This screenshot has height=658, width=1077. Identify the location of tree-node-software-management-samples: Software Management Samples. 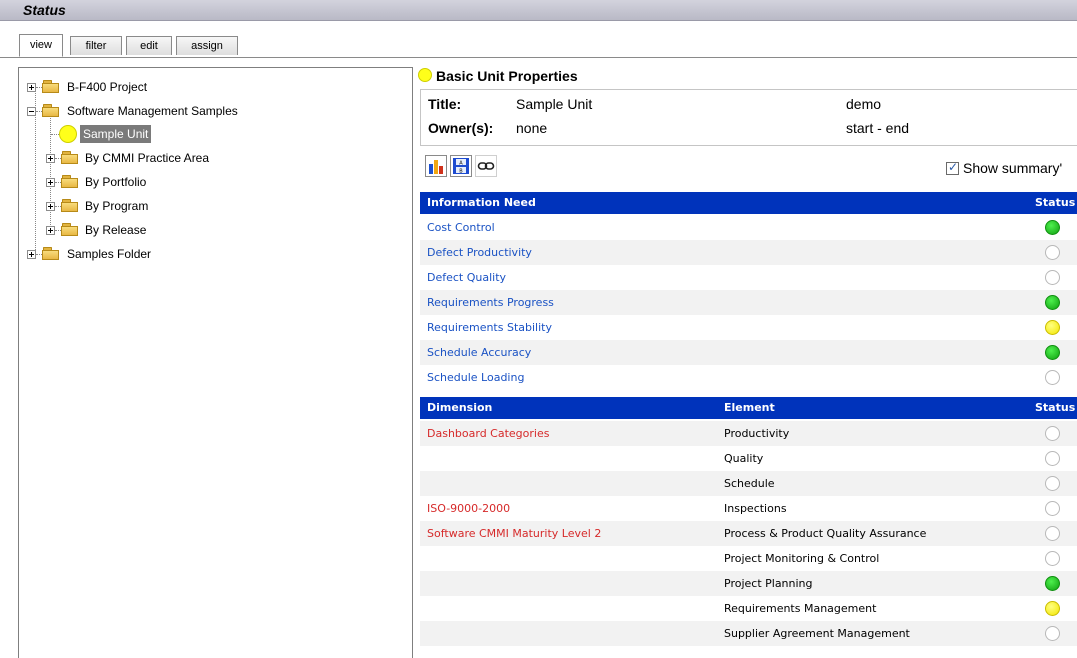
(217, 111).